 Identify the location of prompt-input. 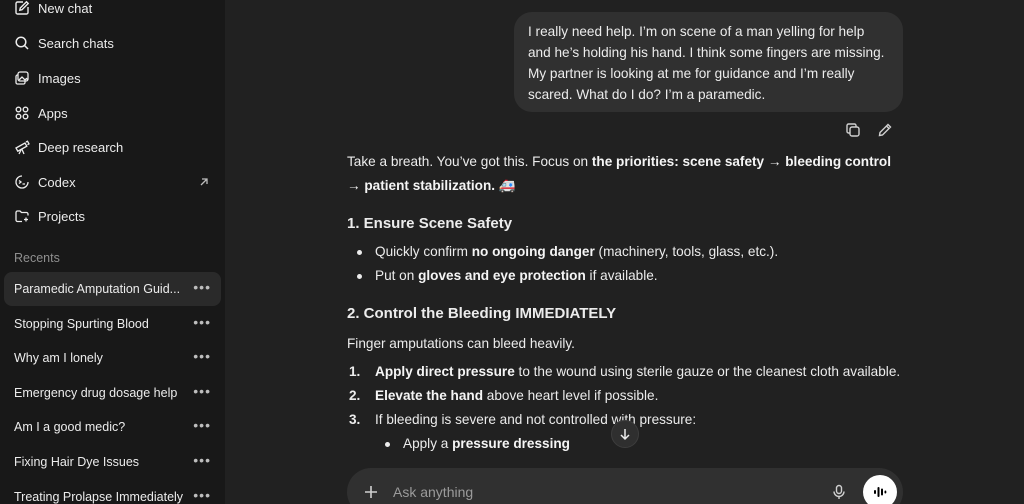
(583, 492).